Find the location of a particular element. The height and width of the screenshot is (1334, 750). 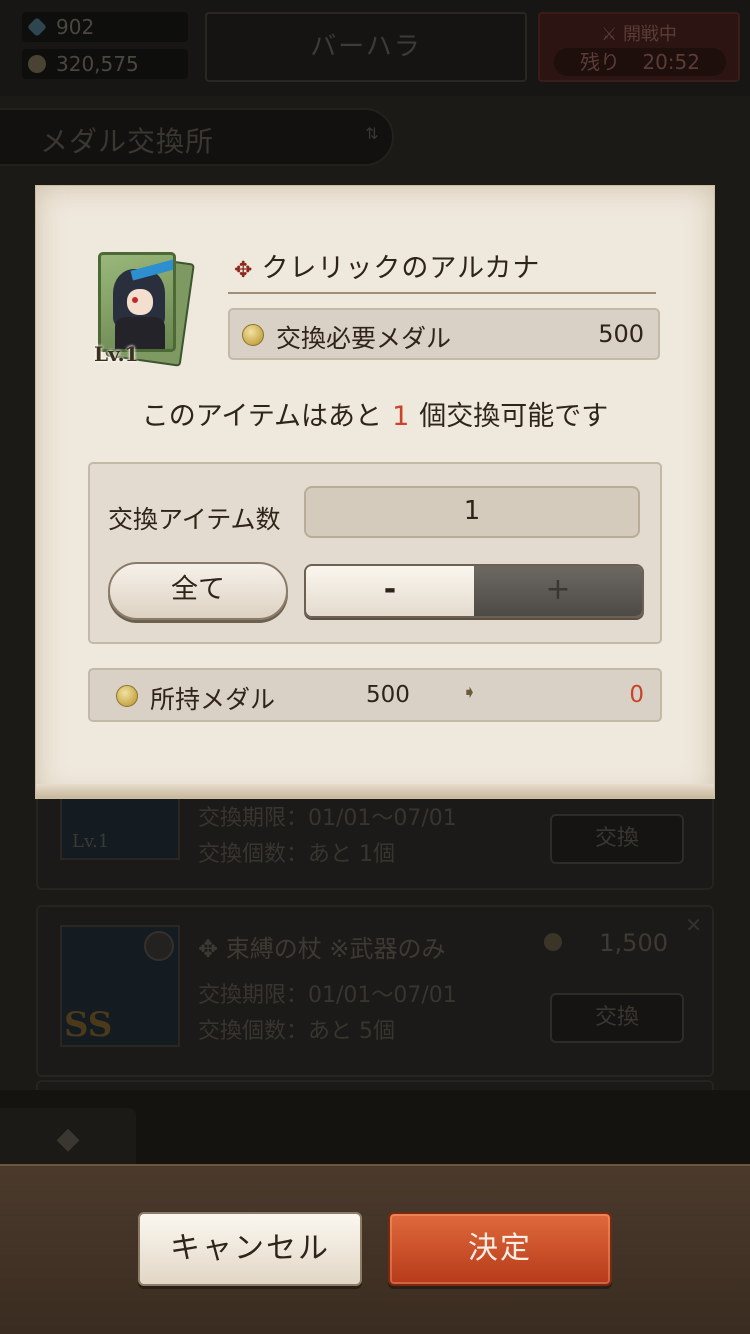

gem-icon is located at coordinates (37, 27).